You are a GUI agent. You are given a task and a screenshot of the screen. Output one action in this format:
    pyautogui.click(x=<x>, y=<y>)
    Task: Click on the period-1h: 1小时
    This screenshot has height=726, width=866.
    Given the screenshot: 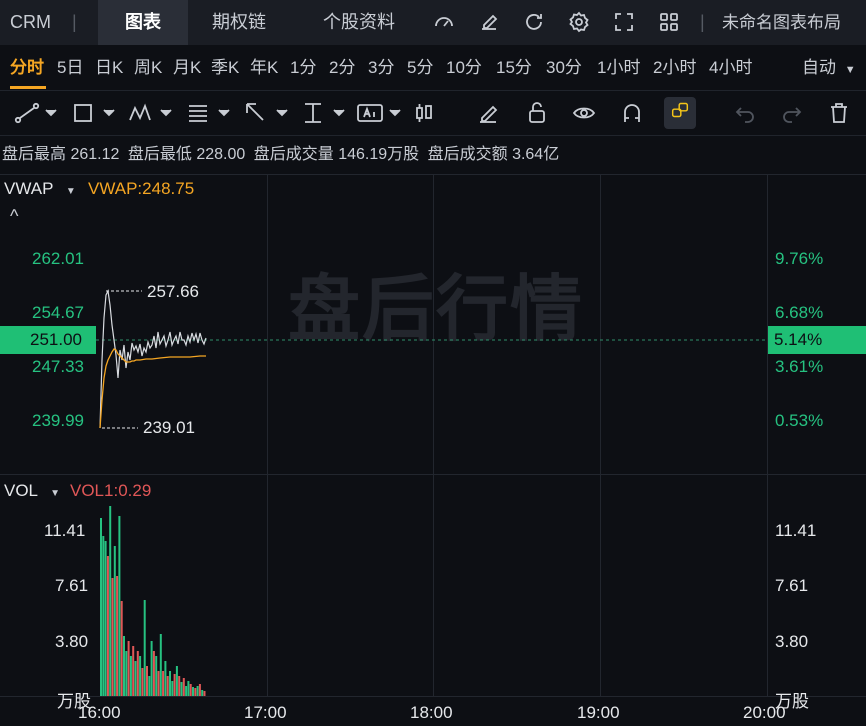 What is the action you would take?
    pyautogui.click(x=618, y=67)
    